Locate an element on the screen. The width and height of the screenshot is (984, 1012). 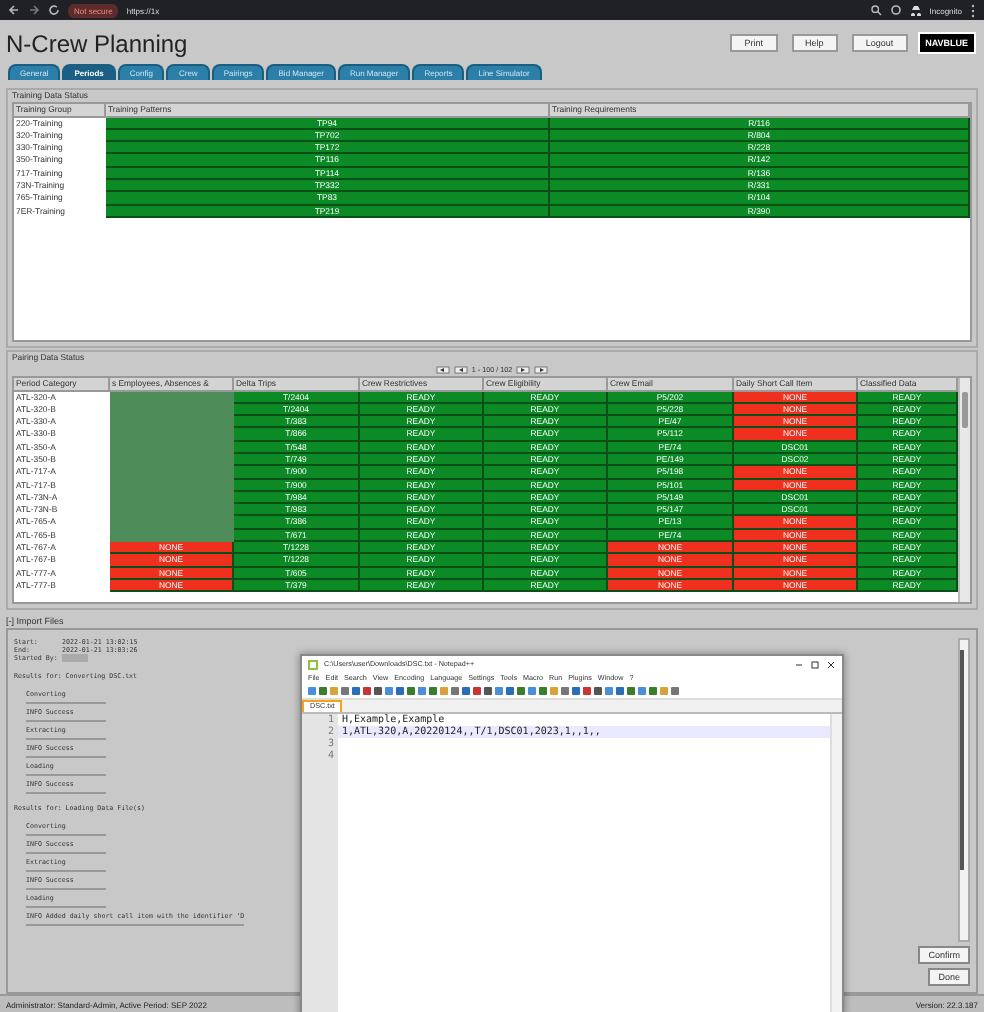
back-icon is located at coordinates (14, 10).